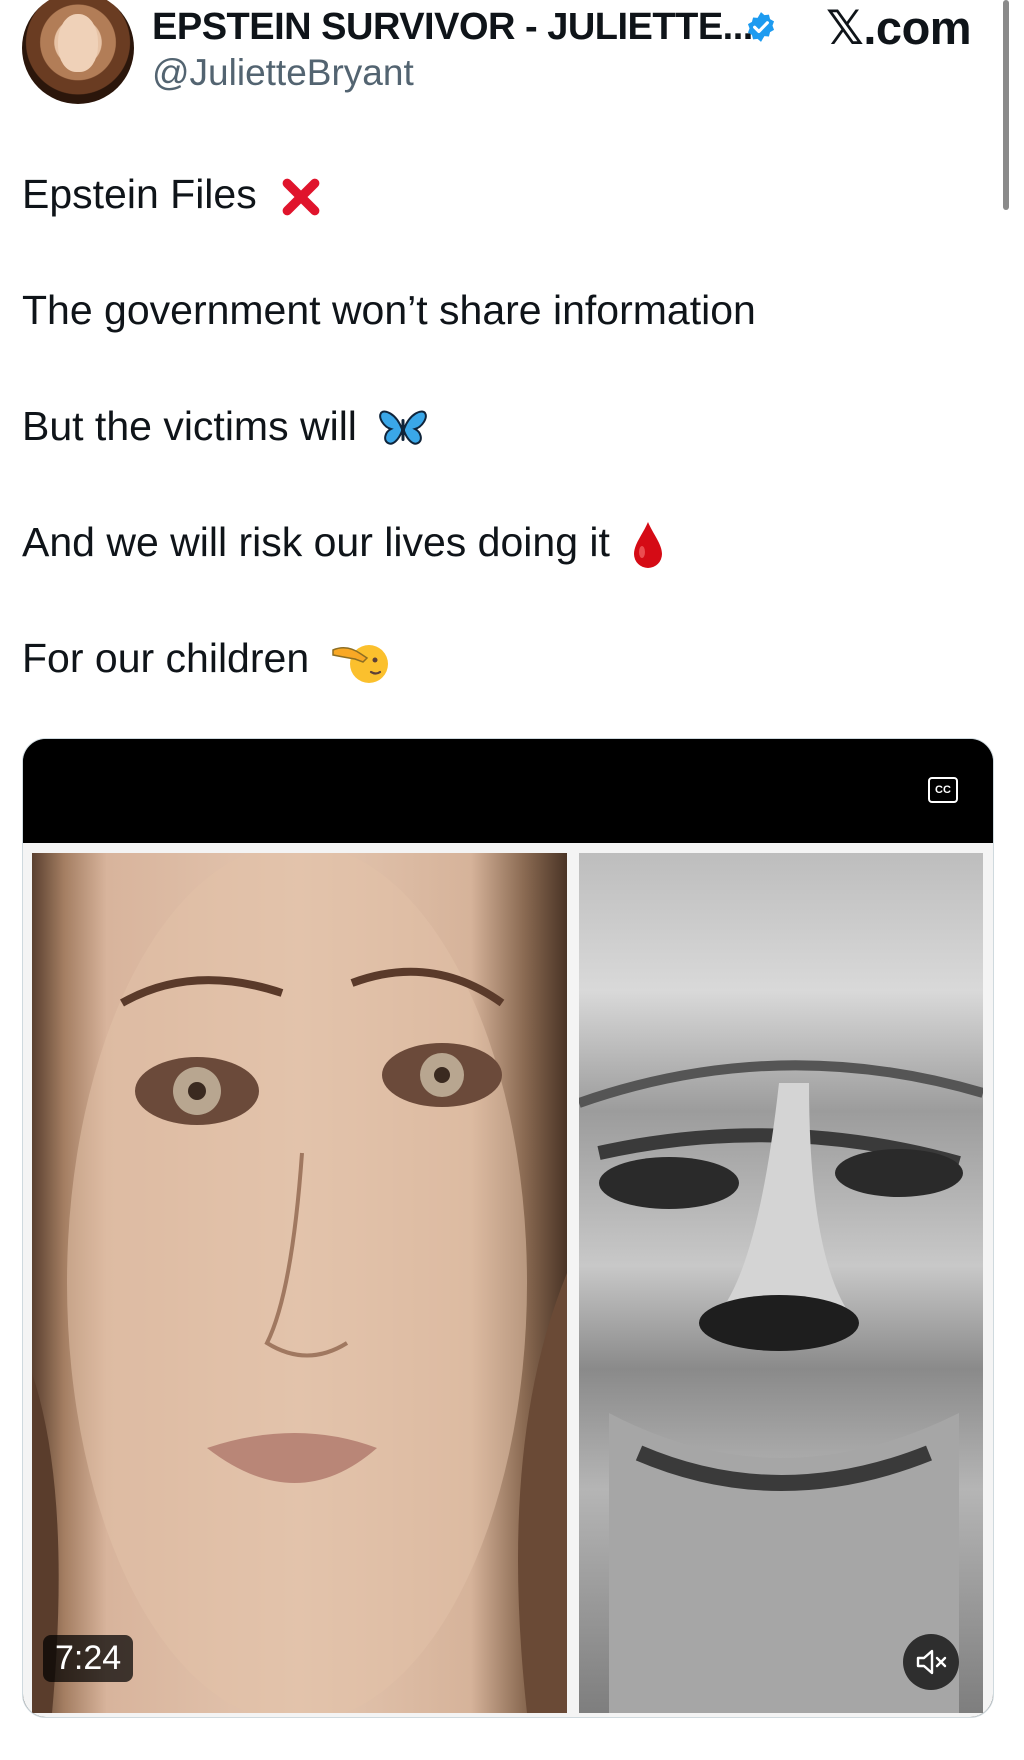 The width and height of the screenshot is (1024, 1760). I want to click on author-handle: @JulietteBryant, so click(283, 73).